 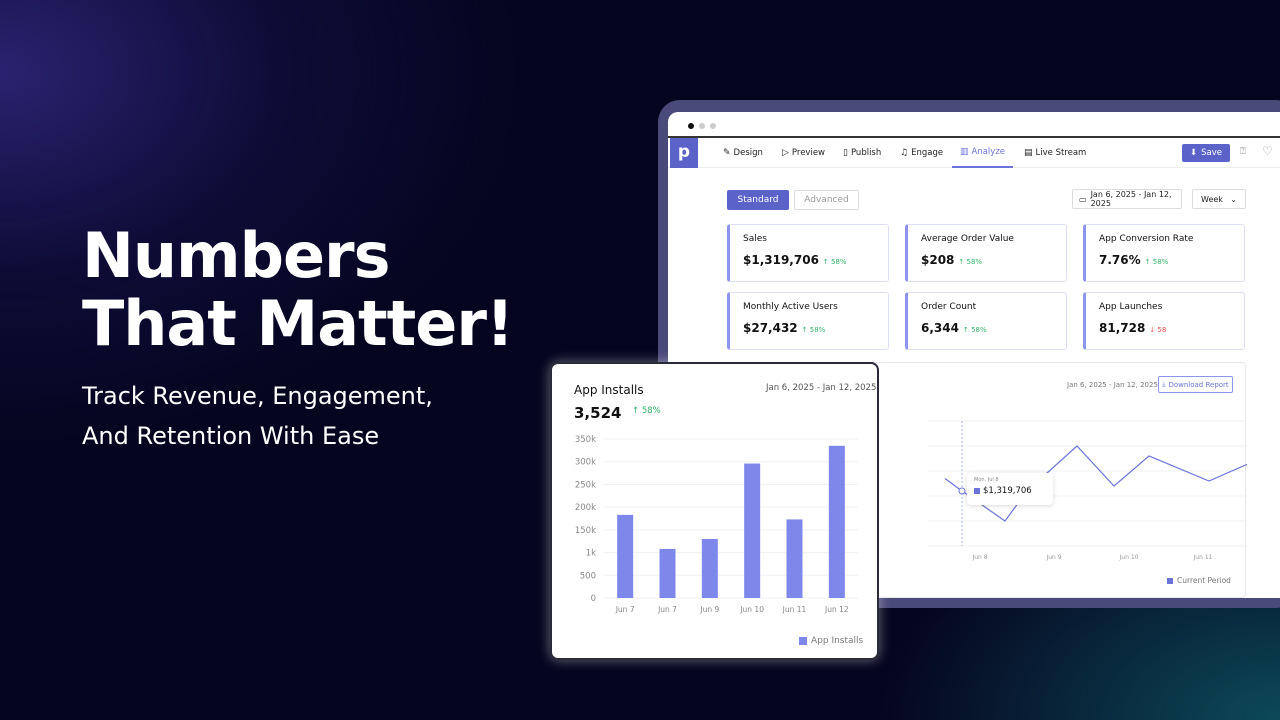 I want to click on hero-title-line: Numbers, so click(x=236, y=255).